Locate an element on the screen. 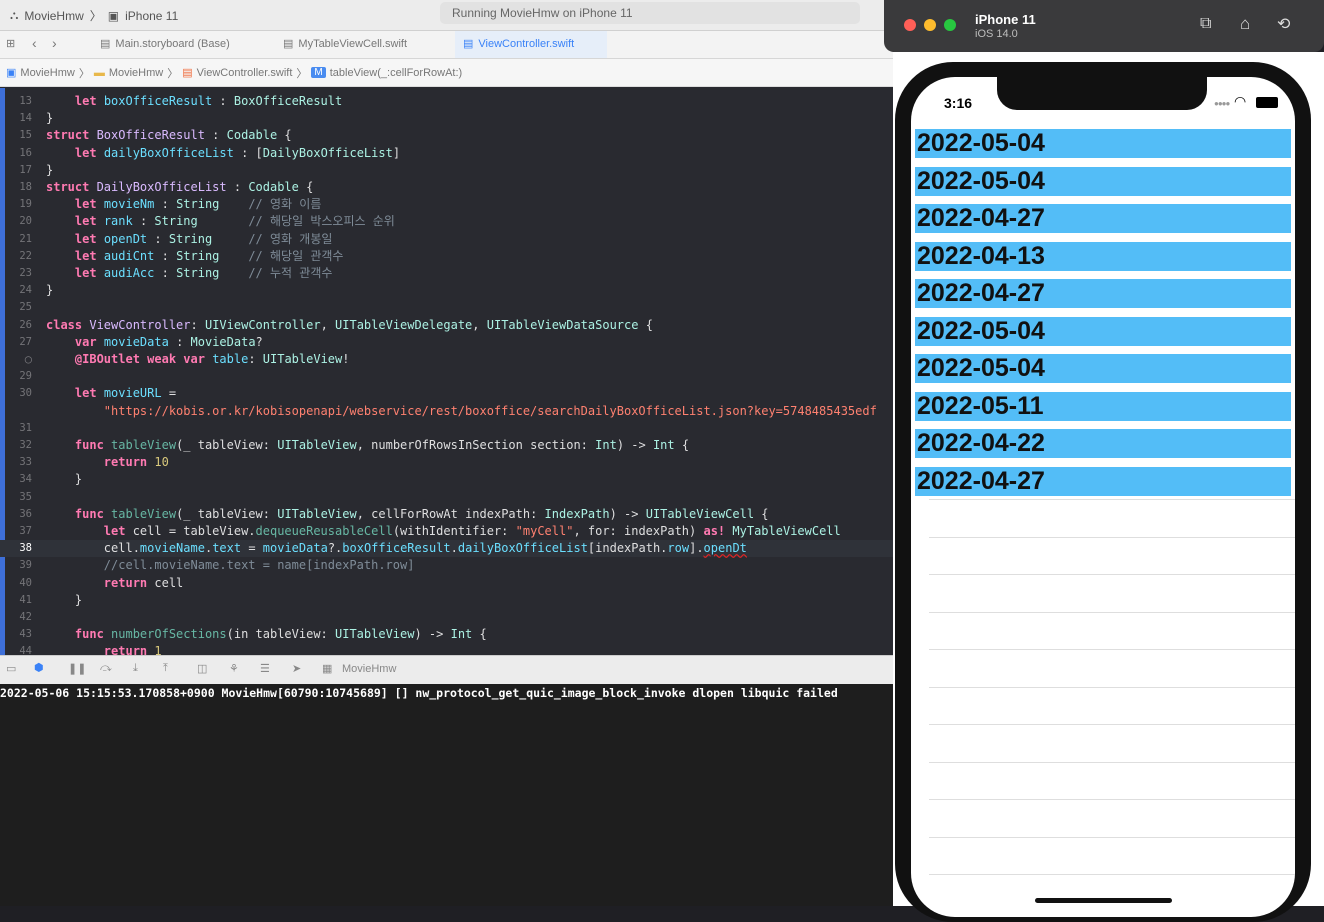 This screenshot has width=1324, height=922. step-over-icon: ⤼ is located at coordinates (106, 668).